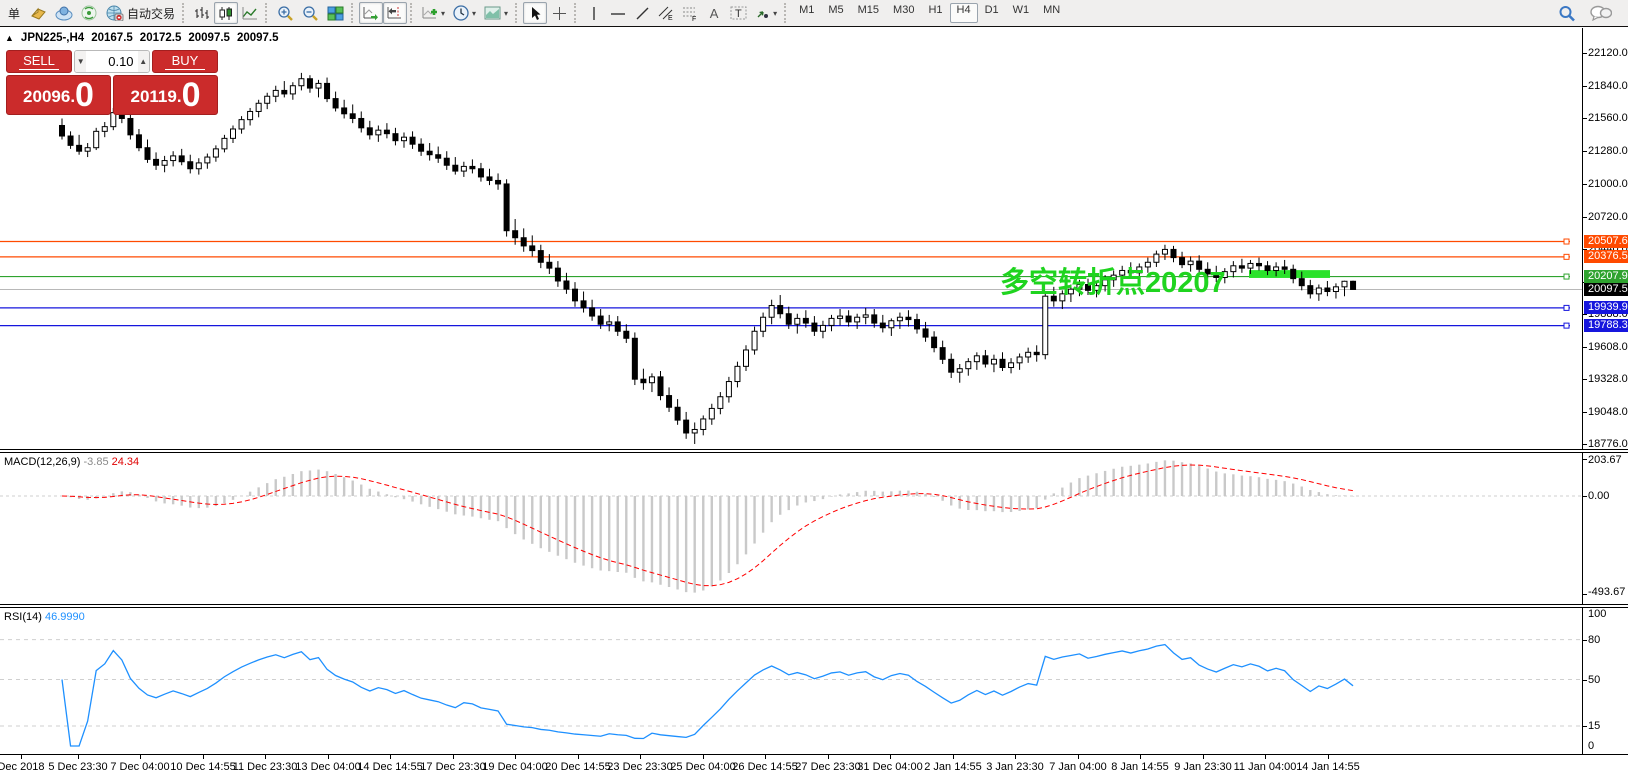  I want to click on market-button, so click(64, 13).